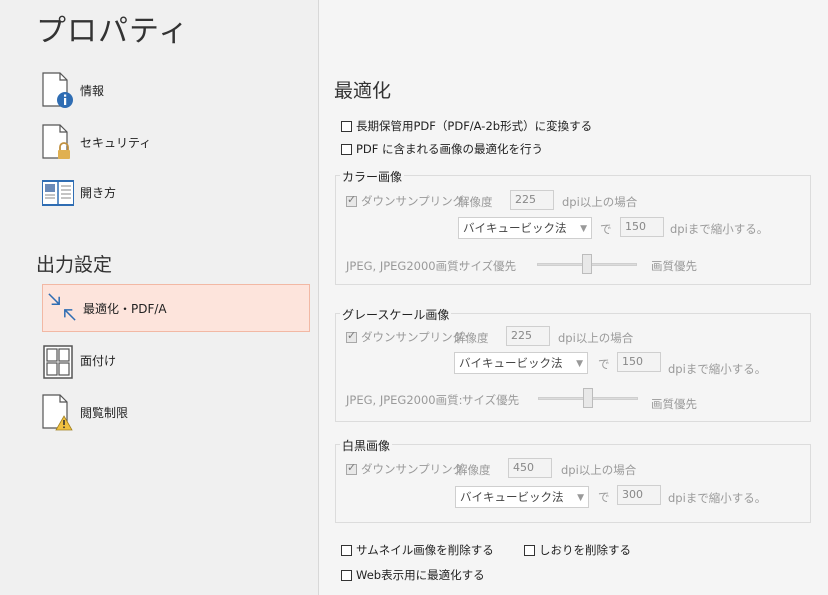 The width and height of the screenshot is (828, 595). I want to click on gray-quality-priority-label: 画質優先, so click(674, 404).